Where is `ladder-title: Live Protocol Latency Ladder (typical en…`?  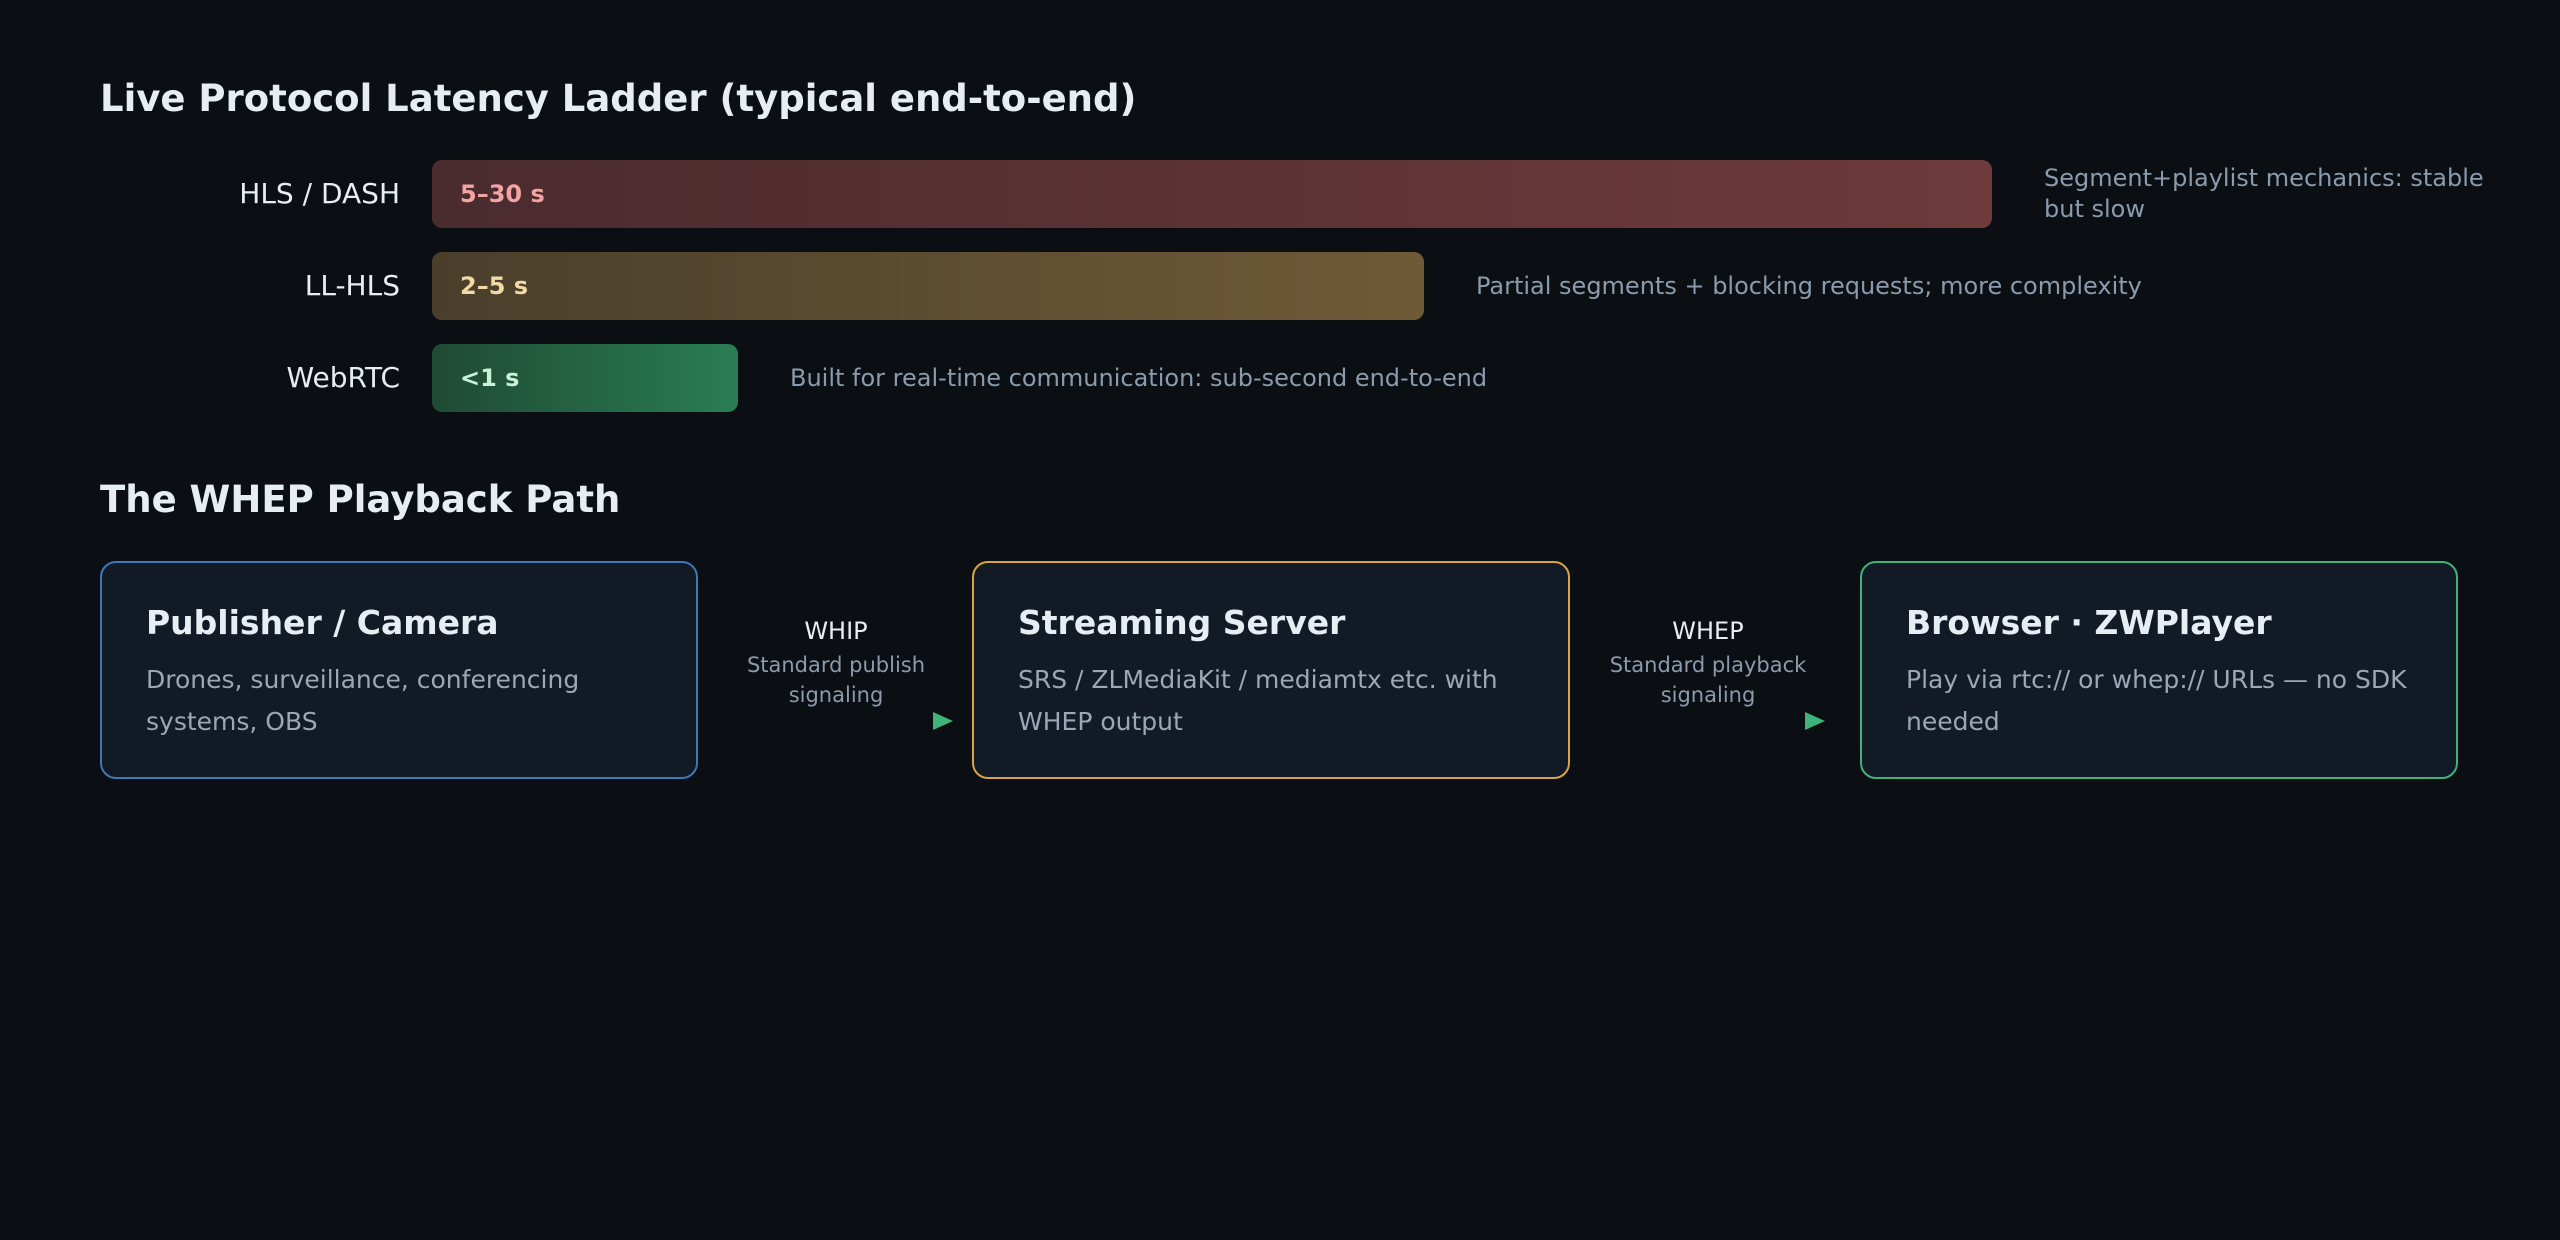 ladder-title: Live Protocol Latency Ladder (typical en… is located at coordinates (618, 98).